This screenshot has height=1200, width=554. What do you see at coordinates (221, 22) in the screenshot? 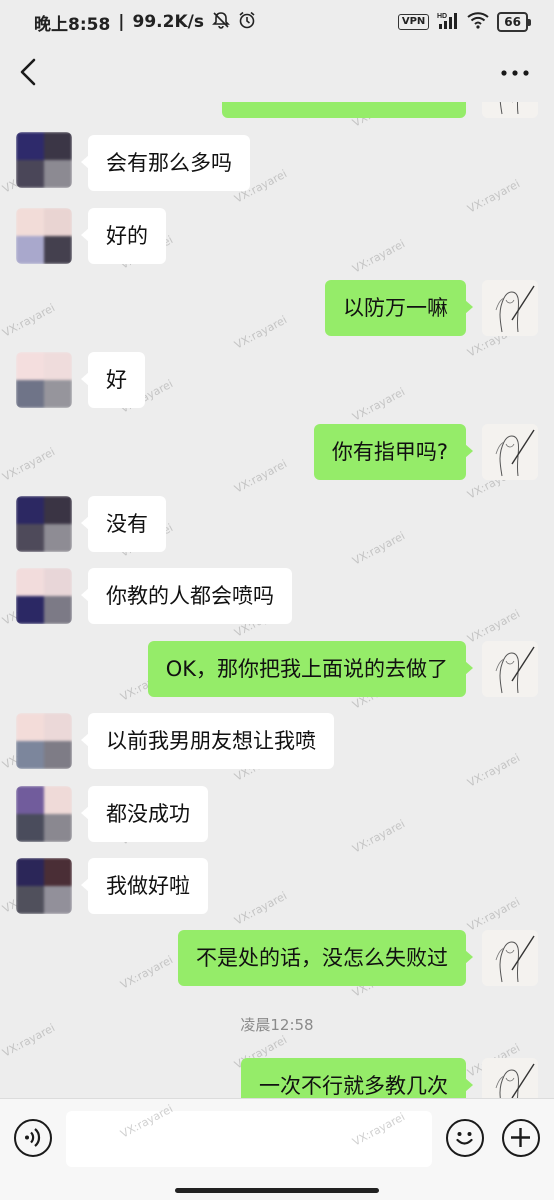
I see `mute-icon` at bounding box center [221, 22].